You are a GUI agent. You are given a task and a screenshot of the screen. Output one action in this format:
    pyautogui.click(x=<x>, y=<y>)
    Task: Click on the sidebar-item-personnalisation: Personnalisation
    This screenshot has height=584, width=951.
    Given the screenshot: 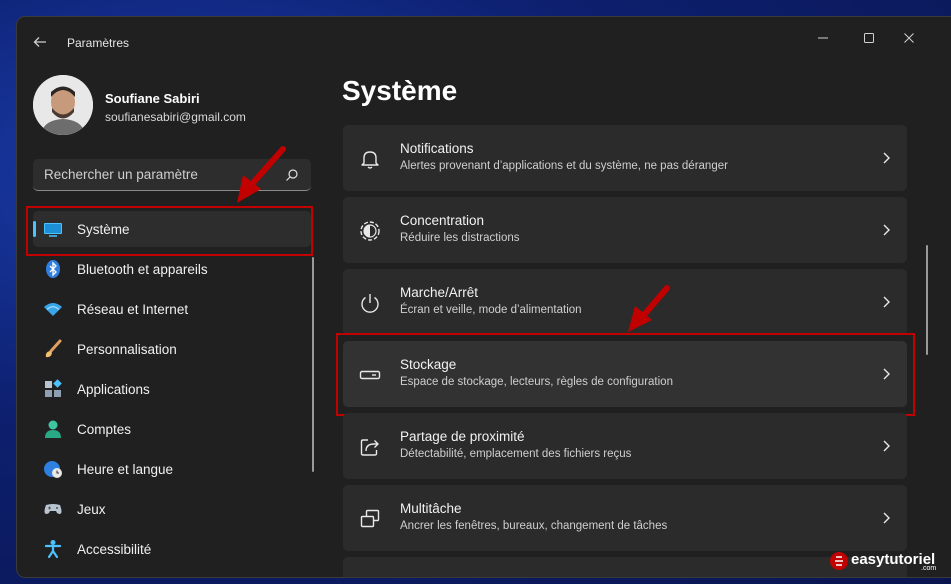 What is the action you would take?
    pyautogui.click(x=172, y=349)
    